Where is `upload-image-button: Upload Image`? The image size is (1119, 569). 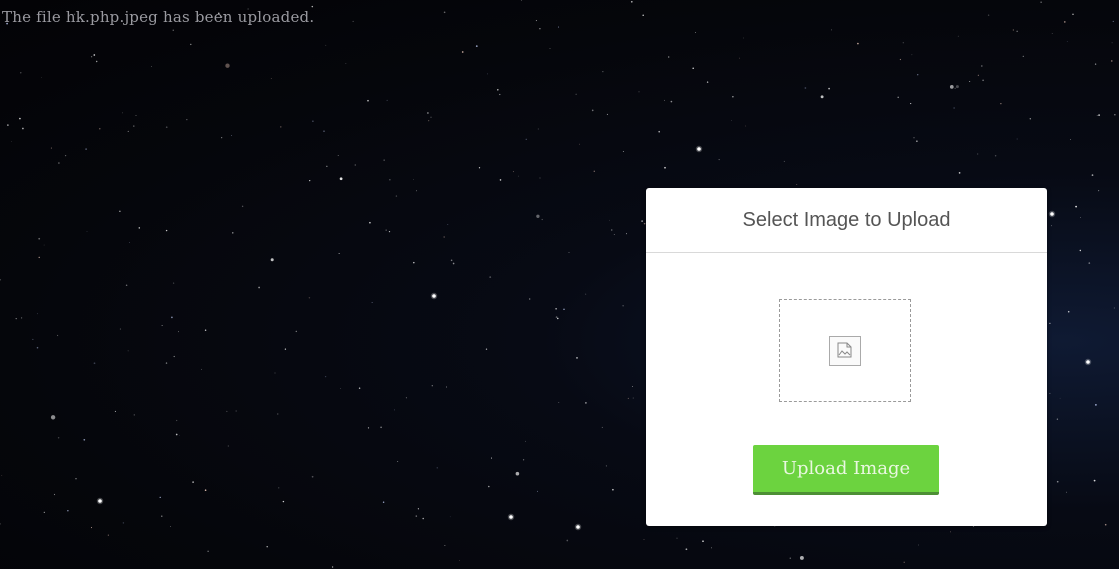
upload-image-button: Upload Image is located at coordinates (846, 470).